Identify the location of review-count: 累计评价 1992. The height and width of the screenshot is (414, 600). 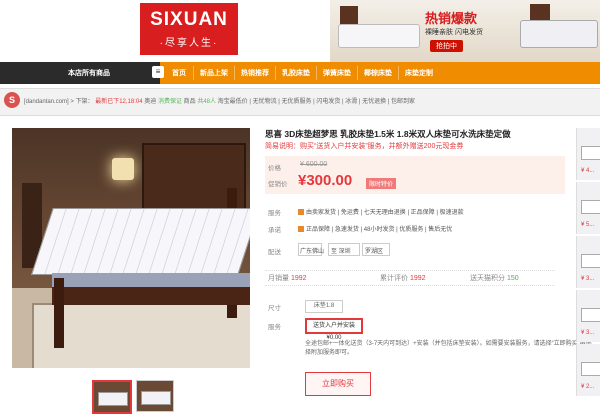
(403, 278).